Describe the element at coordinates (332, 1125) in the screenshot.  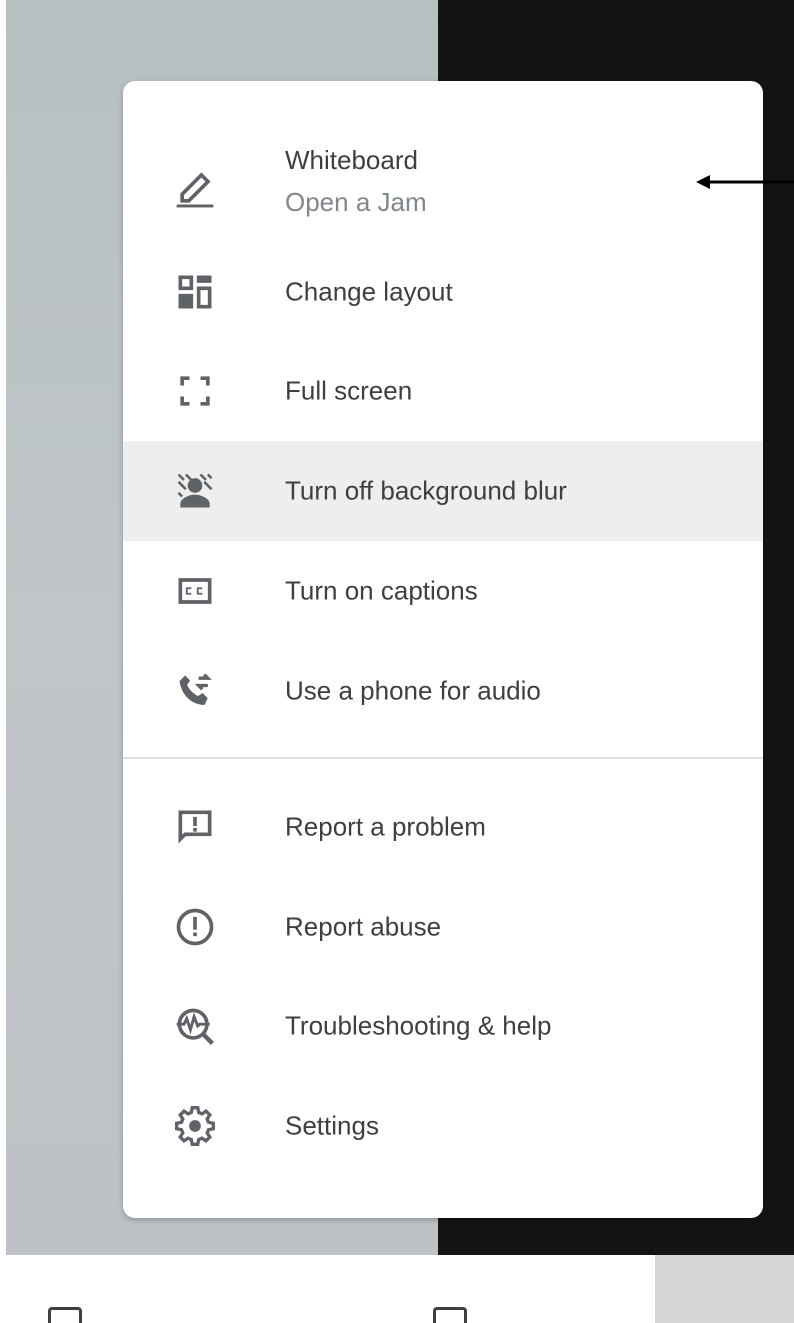
I see `menu-item-label: Settings` at that location.